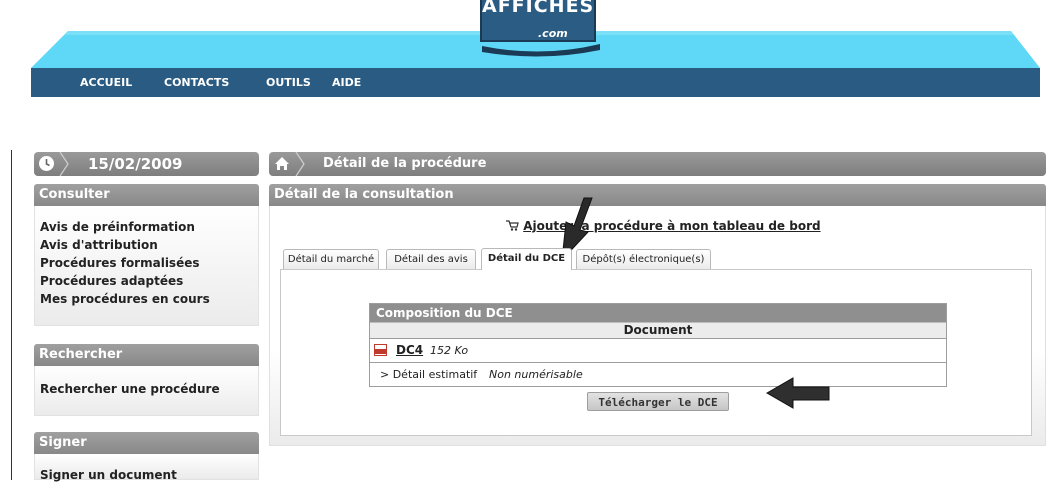 The width and height of the screenshot is (1054, 482). Describe the element at coordinates (130, 389) in the screenshot. I see `sidebar-item-rechercher: Rechercher une procédure` at that location.